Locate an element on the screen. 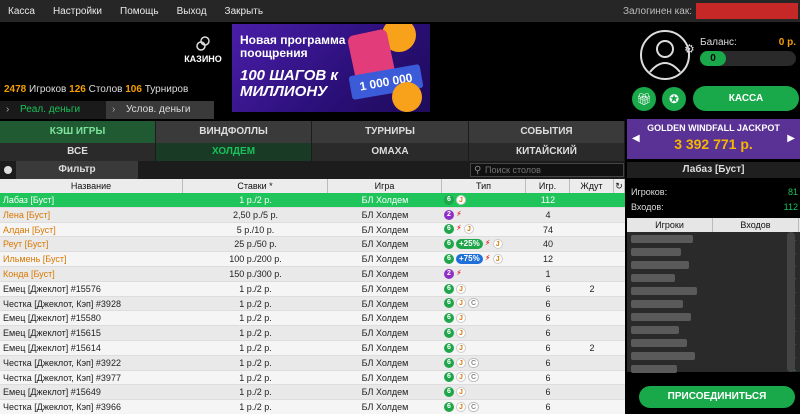  user-icon is located at coordinates (665, 56).